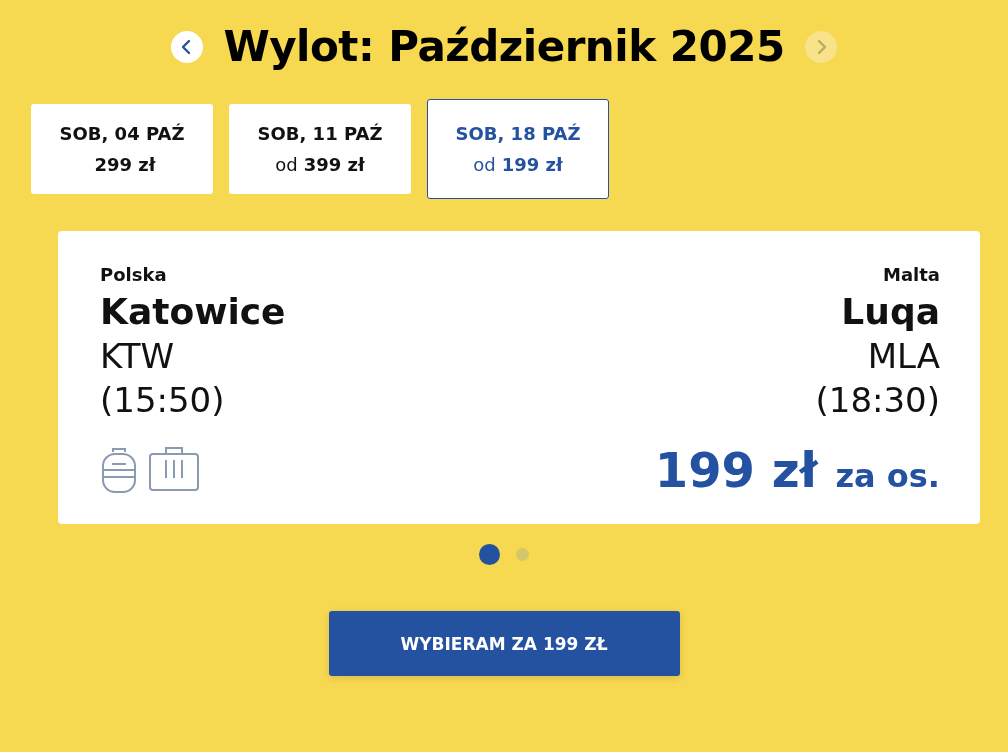 The height and width of the screenshot is (752, 1008). What do you see at coordinates (504, 46) in the screenshot?
I see `month-title: Wylot: Październik 2025` at bounding box center [504, 46].